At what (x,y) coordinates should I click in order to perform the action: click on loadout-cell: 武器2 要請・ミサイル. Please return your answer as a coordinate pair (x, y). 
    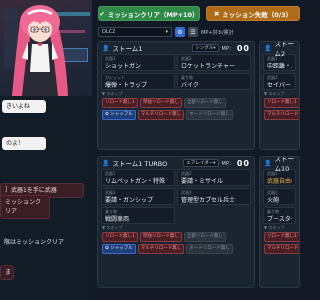
    Looking at the image, I should click on (214, 177).